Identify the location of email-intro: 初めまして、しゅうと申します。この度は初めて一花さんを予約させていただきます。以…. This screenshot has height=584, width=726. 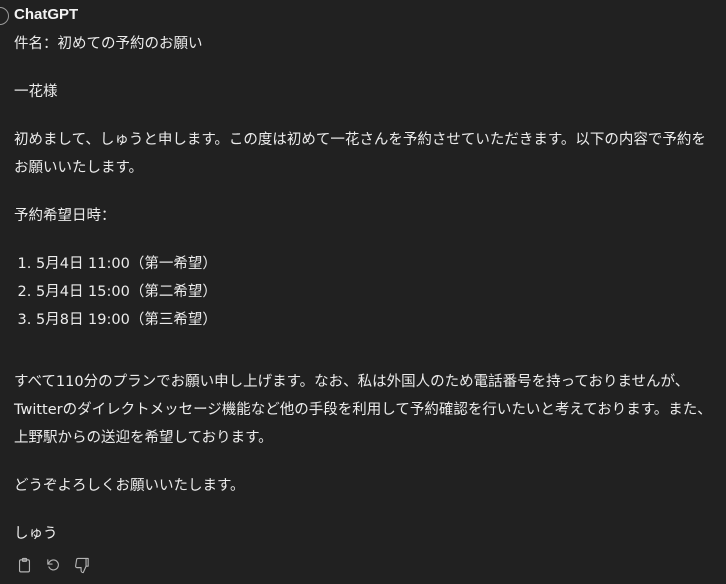
(360, 154).